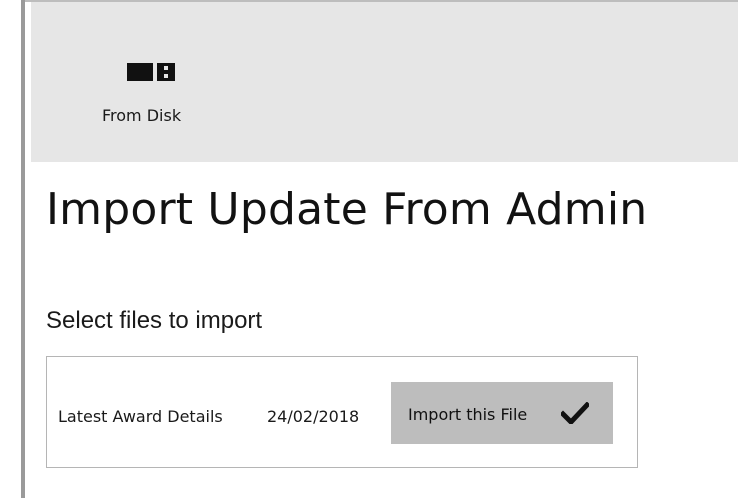 This screenshot has height=498, width=738. Describe the element at coordinates (142, 115) in the screenshot. I see `from-disk-label: From Disk` at that location.